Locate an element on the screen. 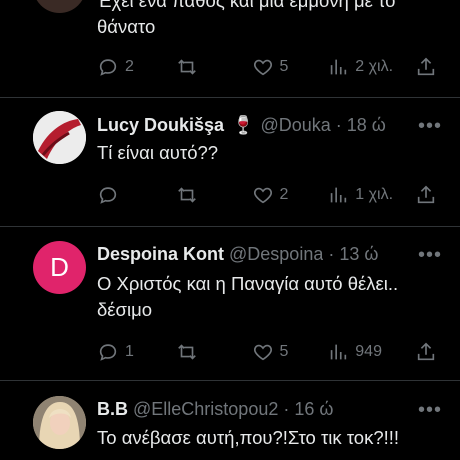 This screenshot has height=460, width=460. reply-count: 2 is located at coordinates (129, 66).